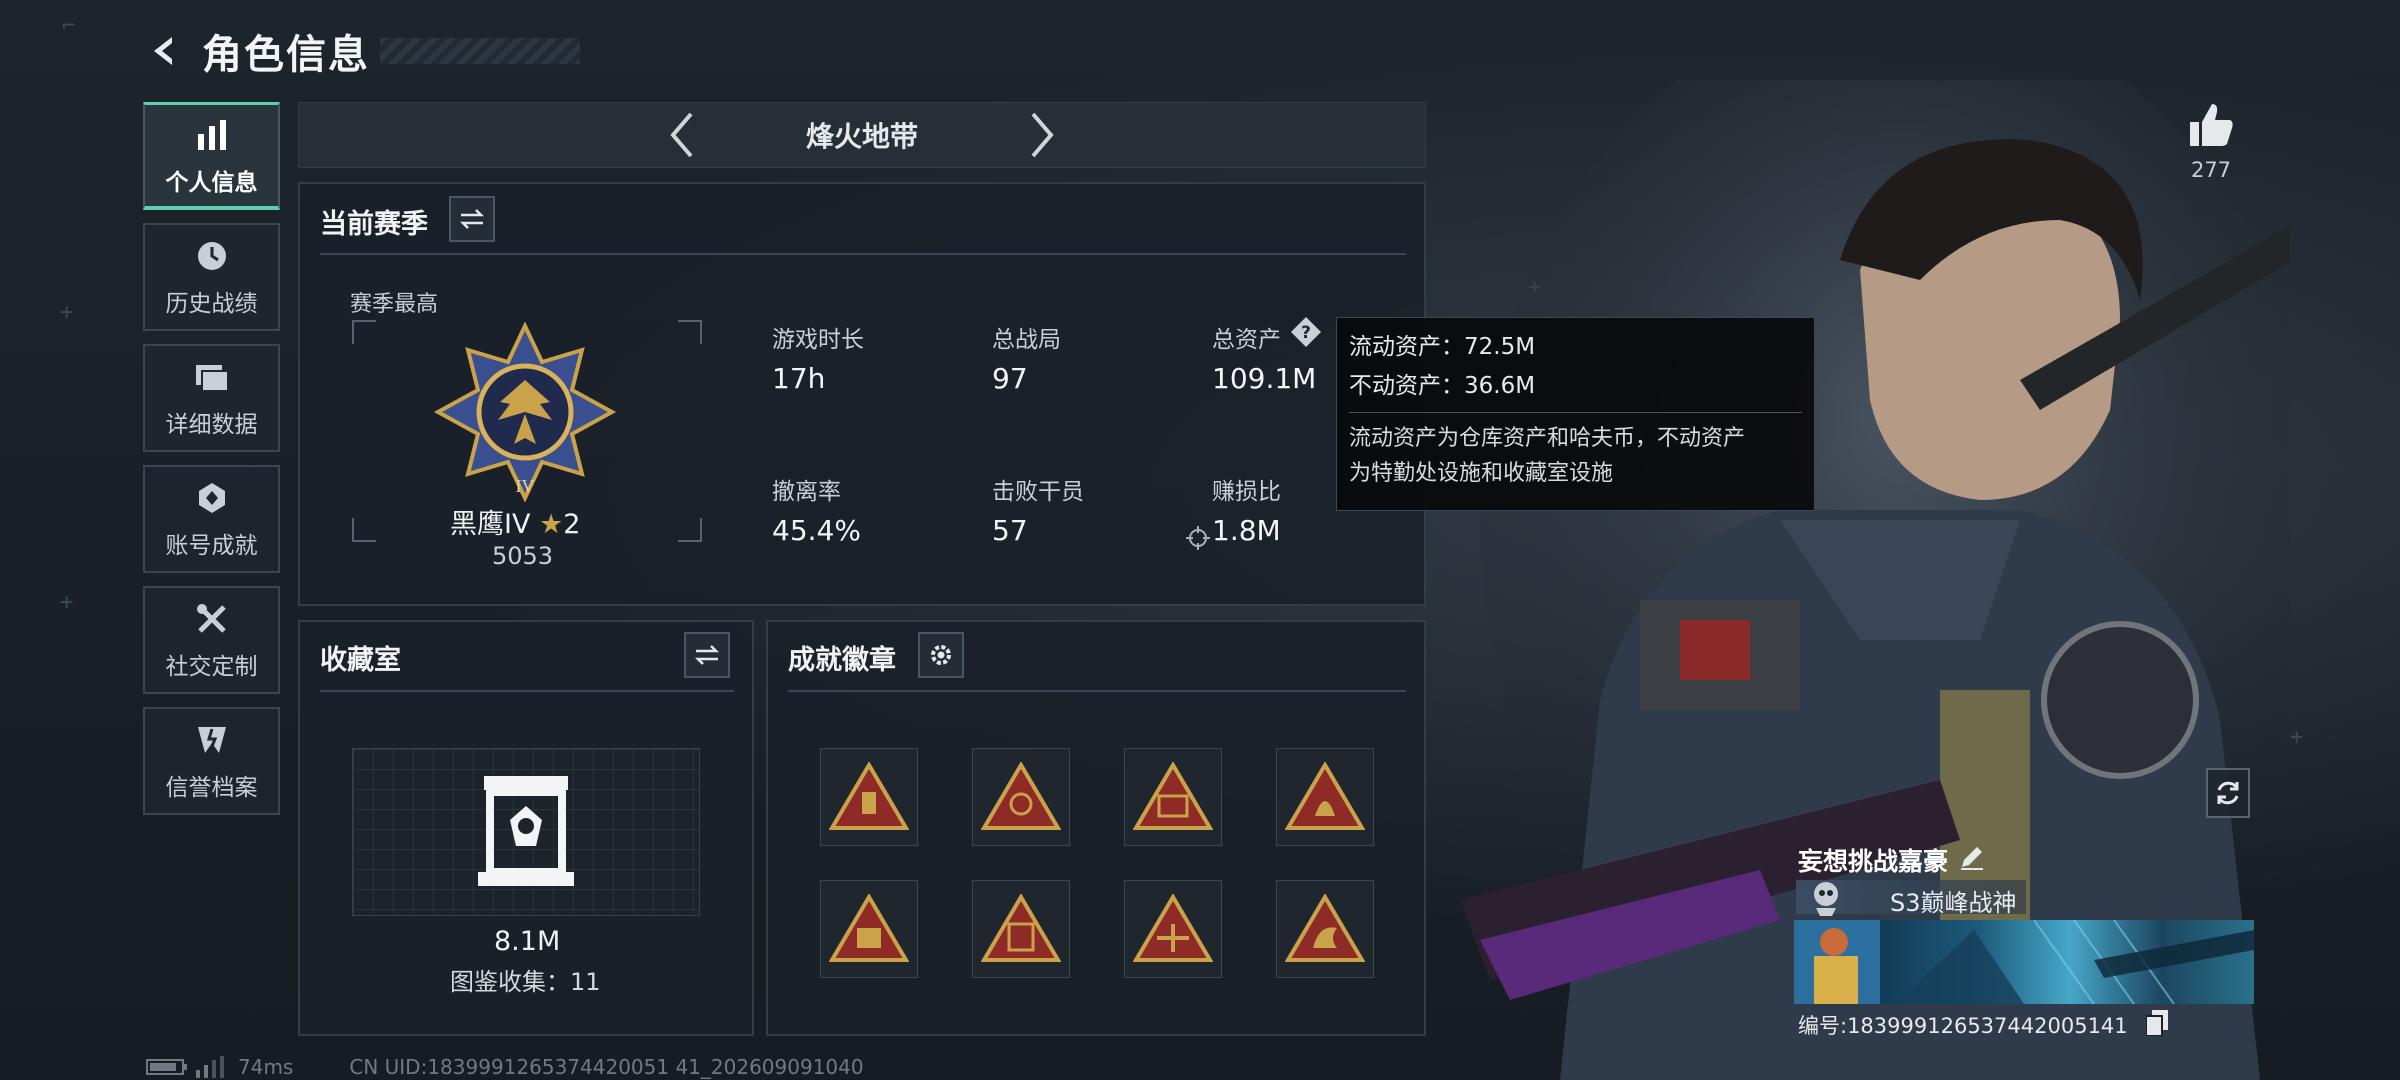 The width and height of the screenshot is (2400, 1080). I want to click on rank-emblem-icon: IV, so click(525, 412).